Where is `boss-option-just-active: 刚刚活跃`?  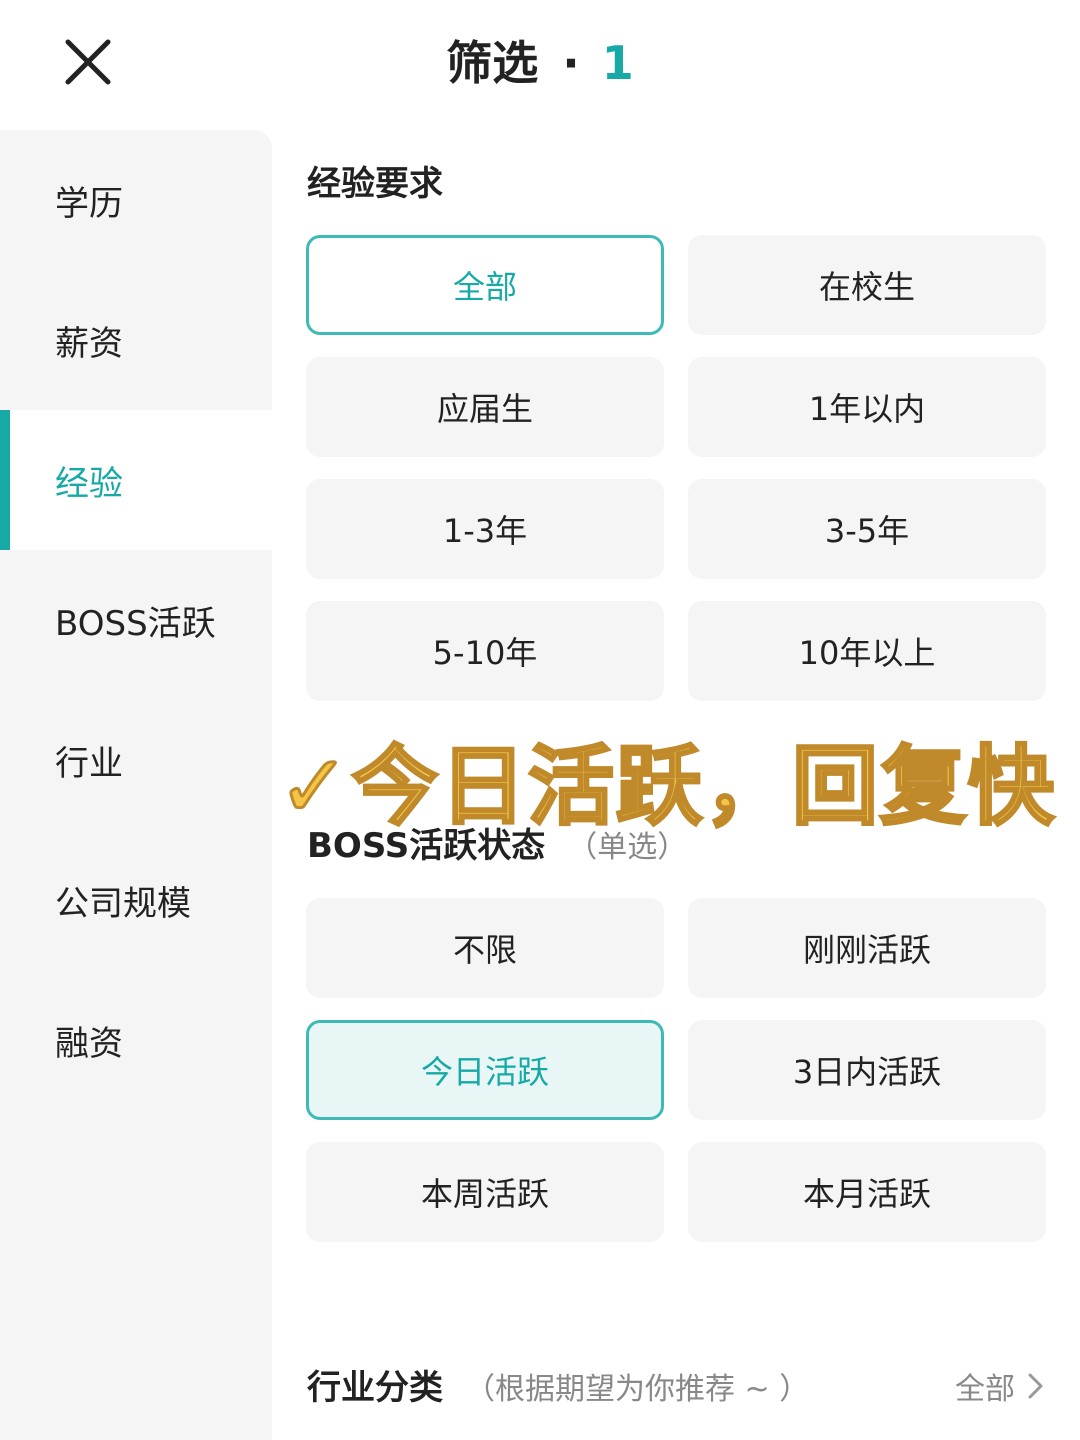
boss-option-just-active: 刚刚活跃 is located at coordinates (867, 948).